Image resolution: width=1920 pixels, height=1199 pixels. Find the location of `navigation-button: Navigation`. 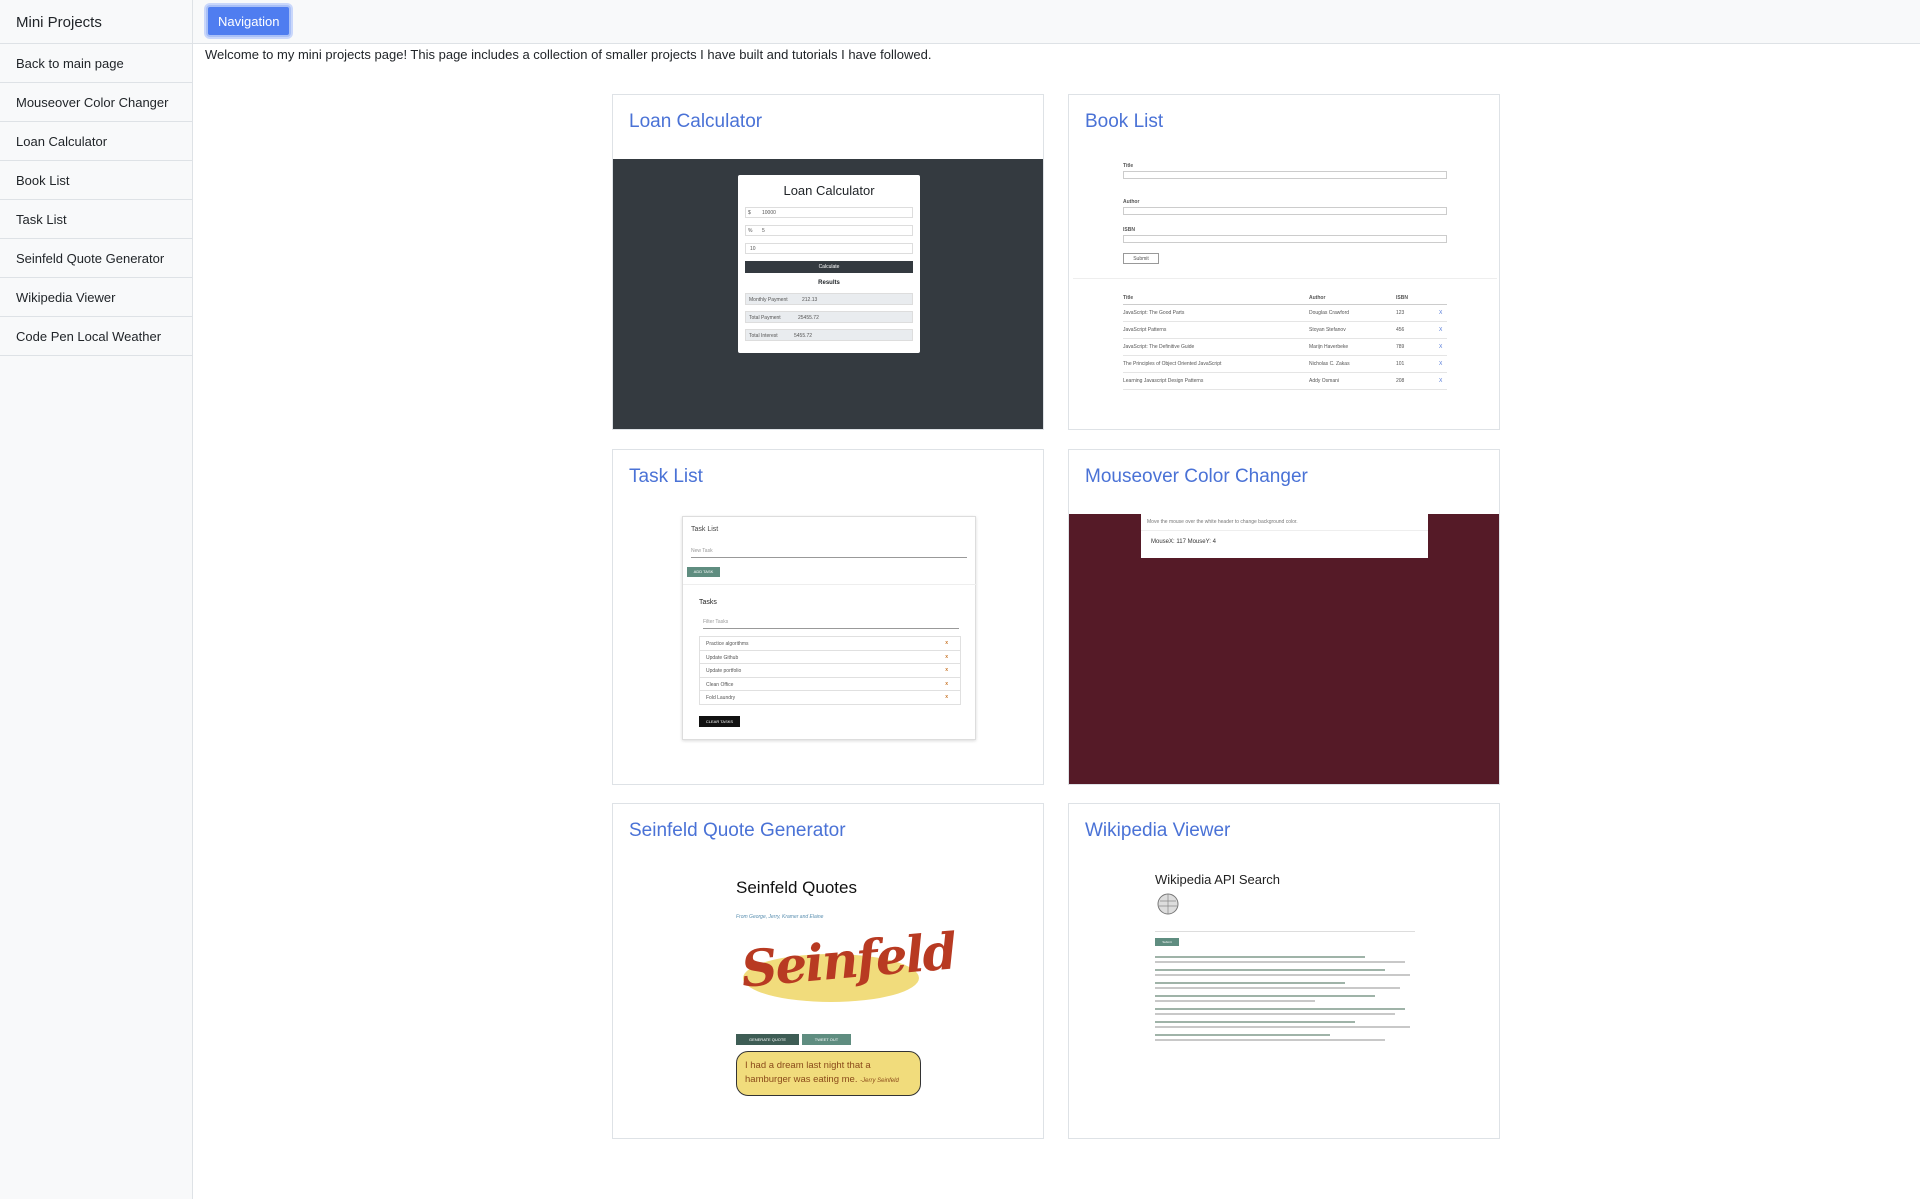

navigation-button: Navigation is located at coordinates (249, 21).